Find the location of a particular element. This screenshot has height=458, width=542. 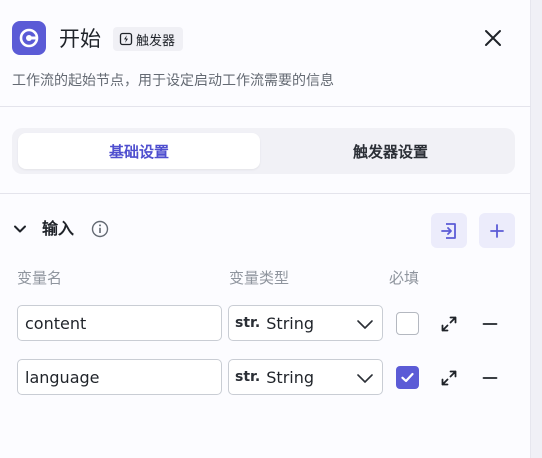

trigger-badge-label: 触发器 is located at coordinates (156, 41).